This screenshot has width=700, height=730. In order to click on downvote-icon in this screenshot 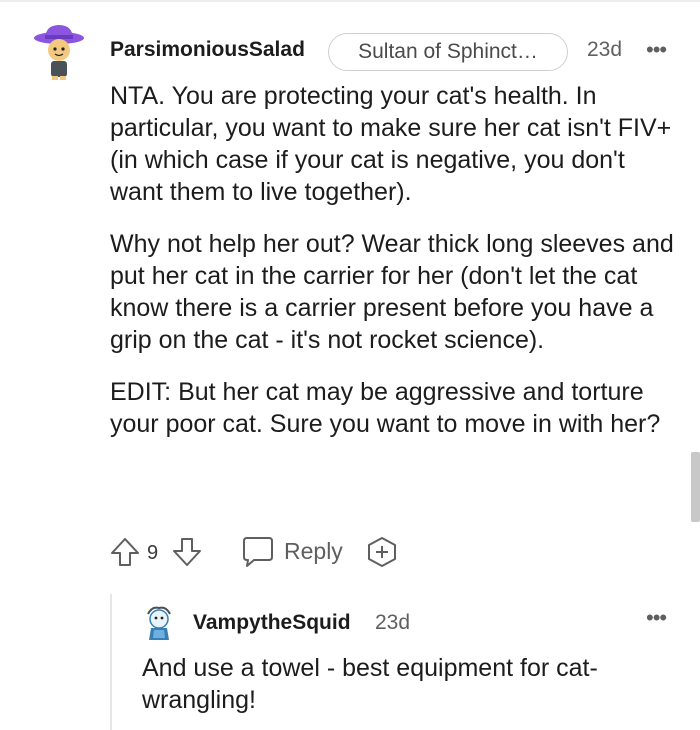, I will do `click(187, 552)`.